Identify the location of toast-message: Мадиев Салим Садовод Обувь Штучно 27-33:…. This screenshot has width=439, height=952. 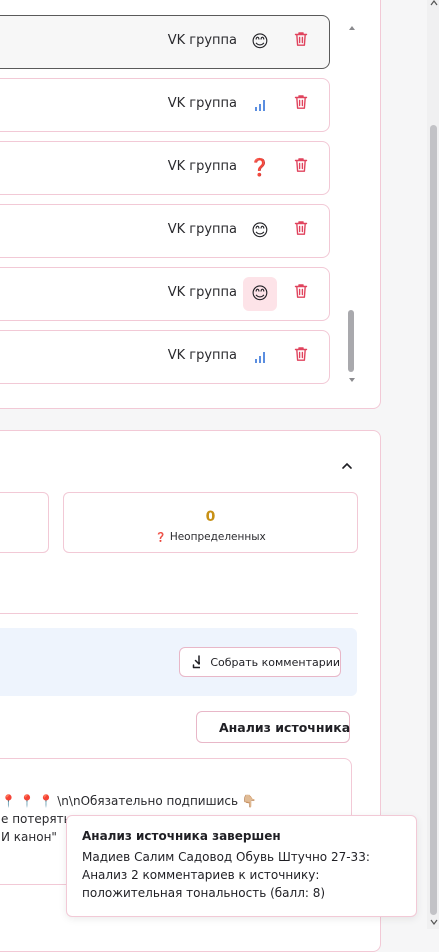
(226, 875).